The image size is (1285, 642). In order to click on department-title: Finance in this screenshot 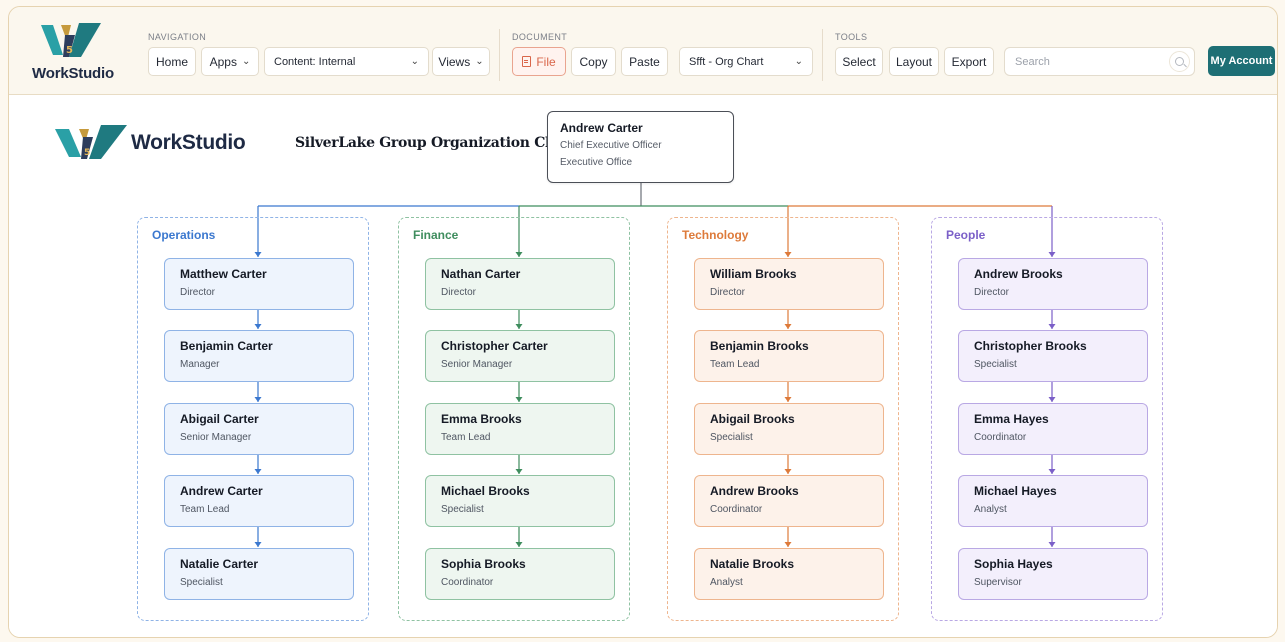, I will do `click(436, 235)`.